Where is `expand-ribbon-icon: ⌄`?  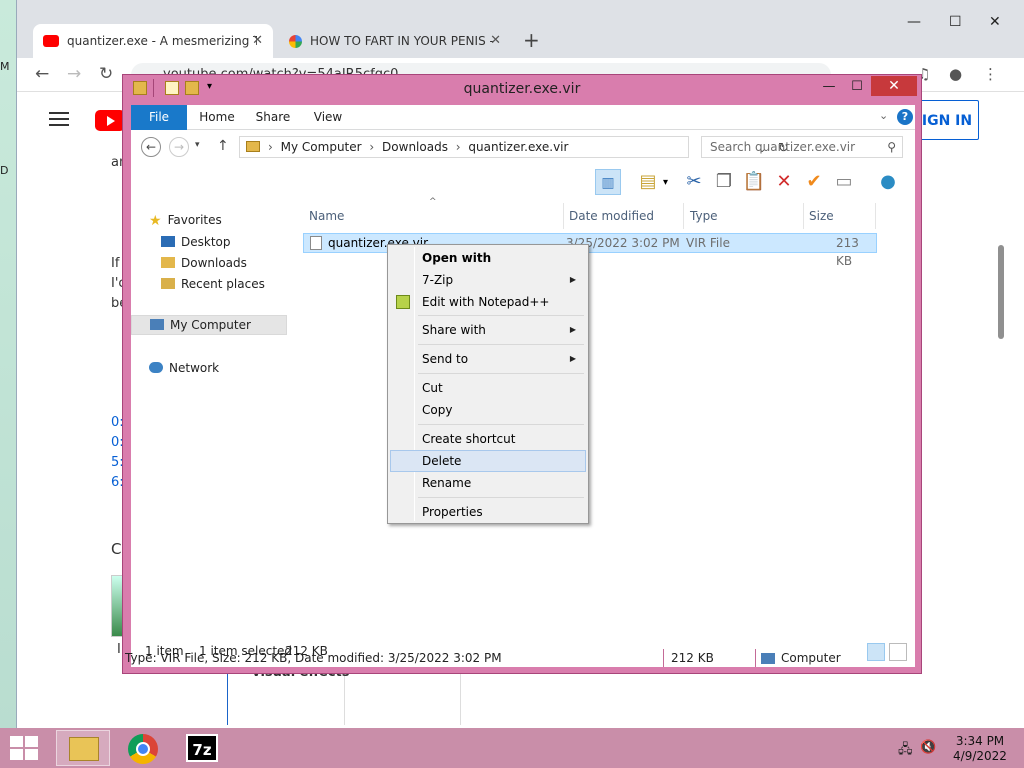
expand-ribbon-icon: ⌄ is located at coordinates (883, 115).